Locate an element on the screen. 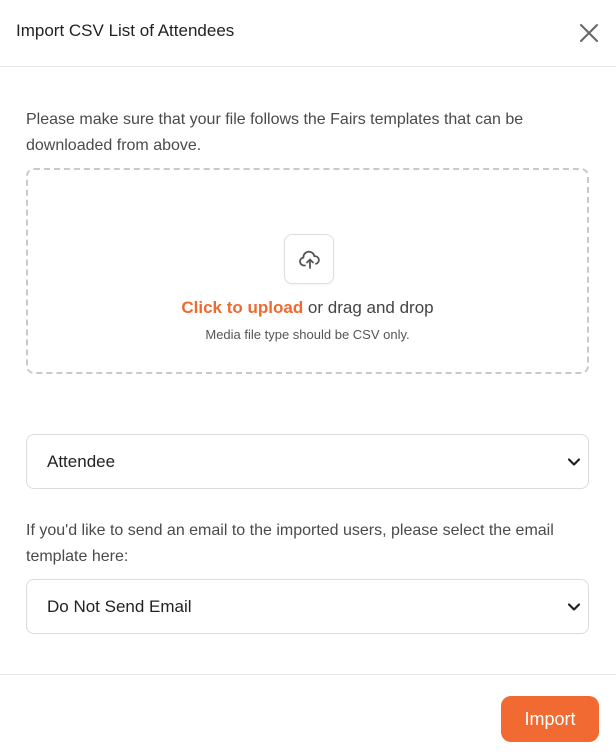 Image resolution: width=616 pixels, height=756 pixels. upload-icon-box is located at coordinates (309, 259).